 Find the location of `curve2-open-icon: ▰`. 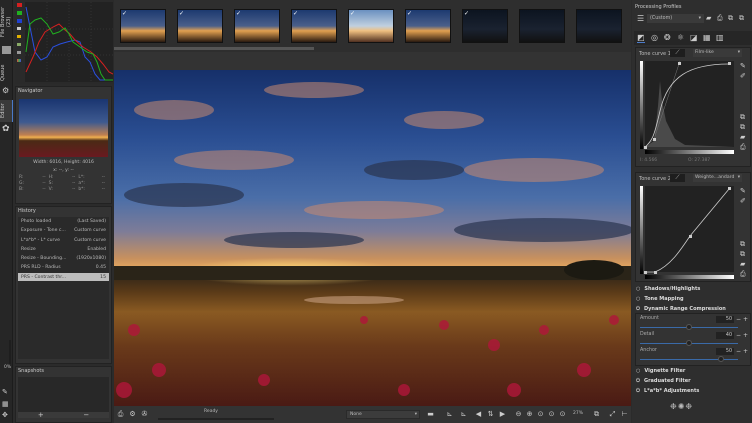

curve2-open-icon: ▰ is located at coordinates (742, 264).